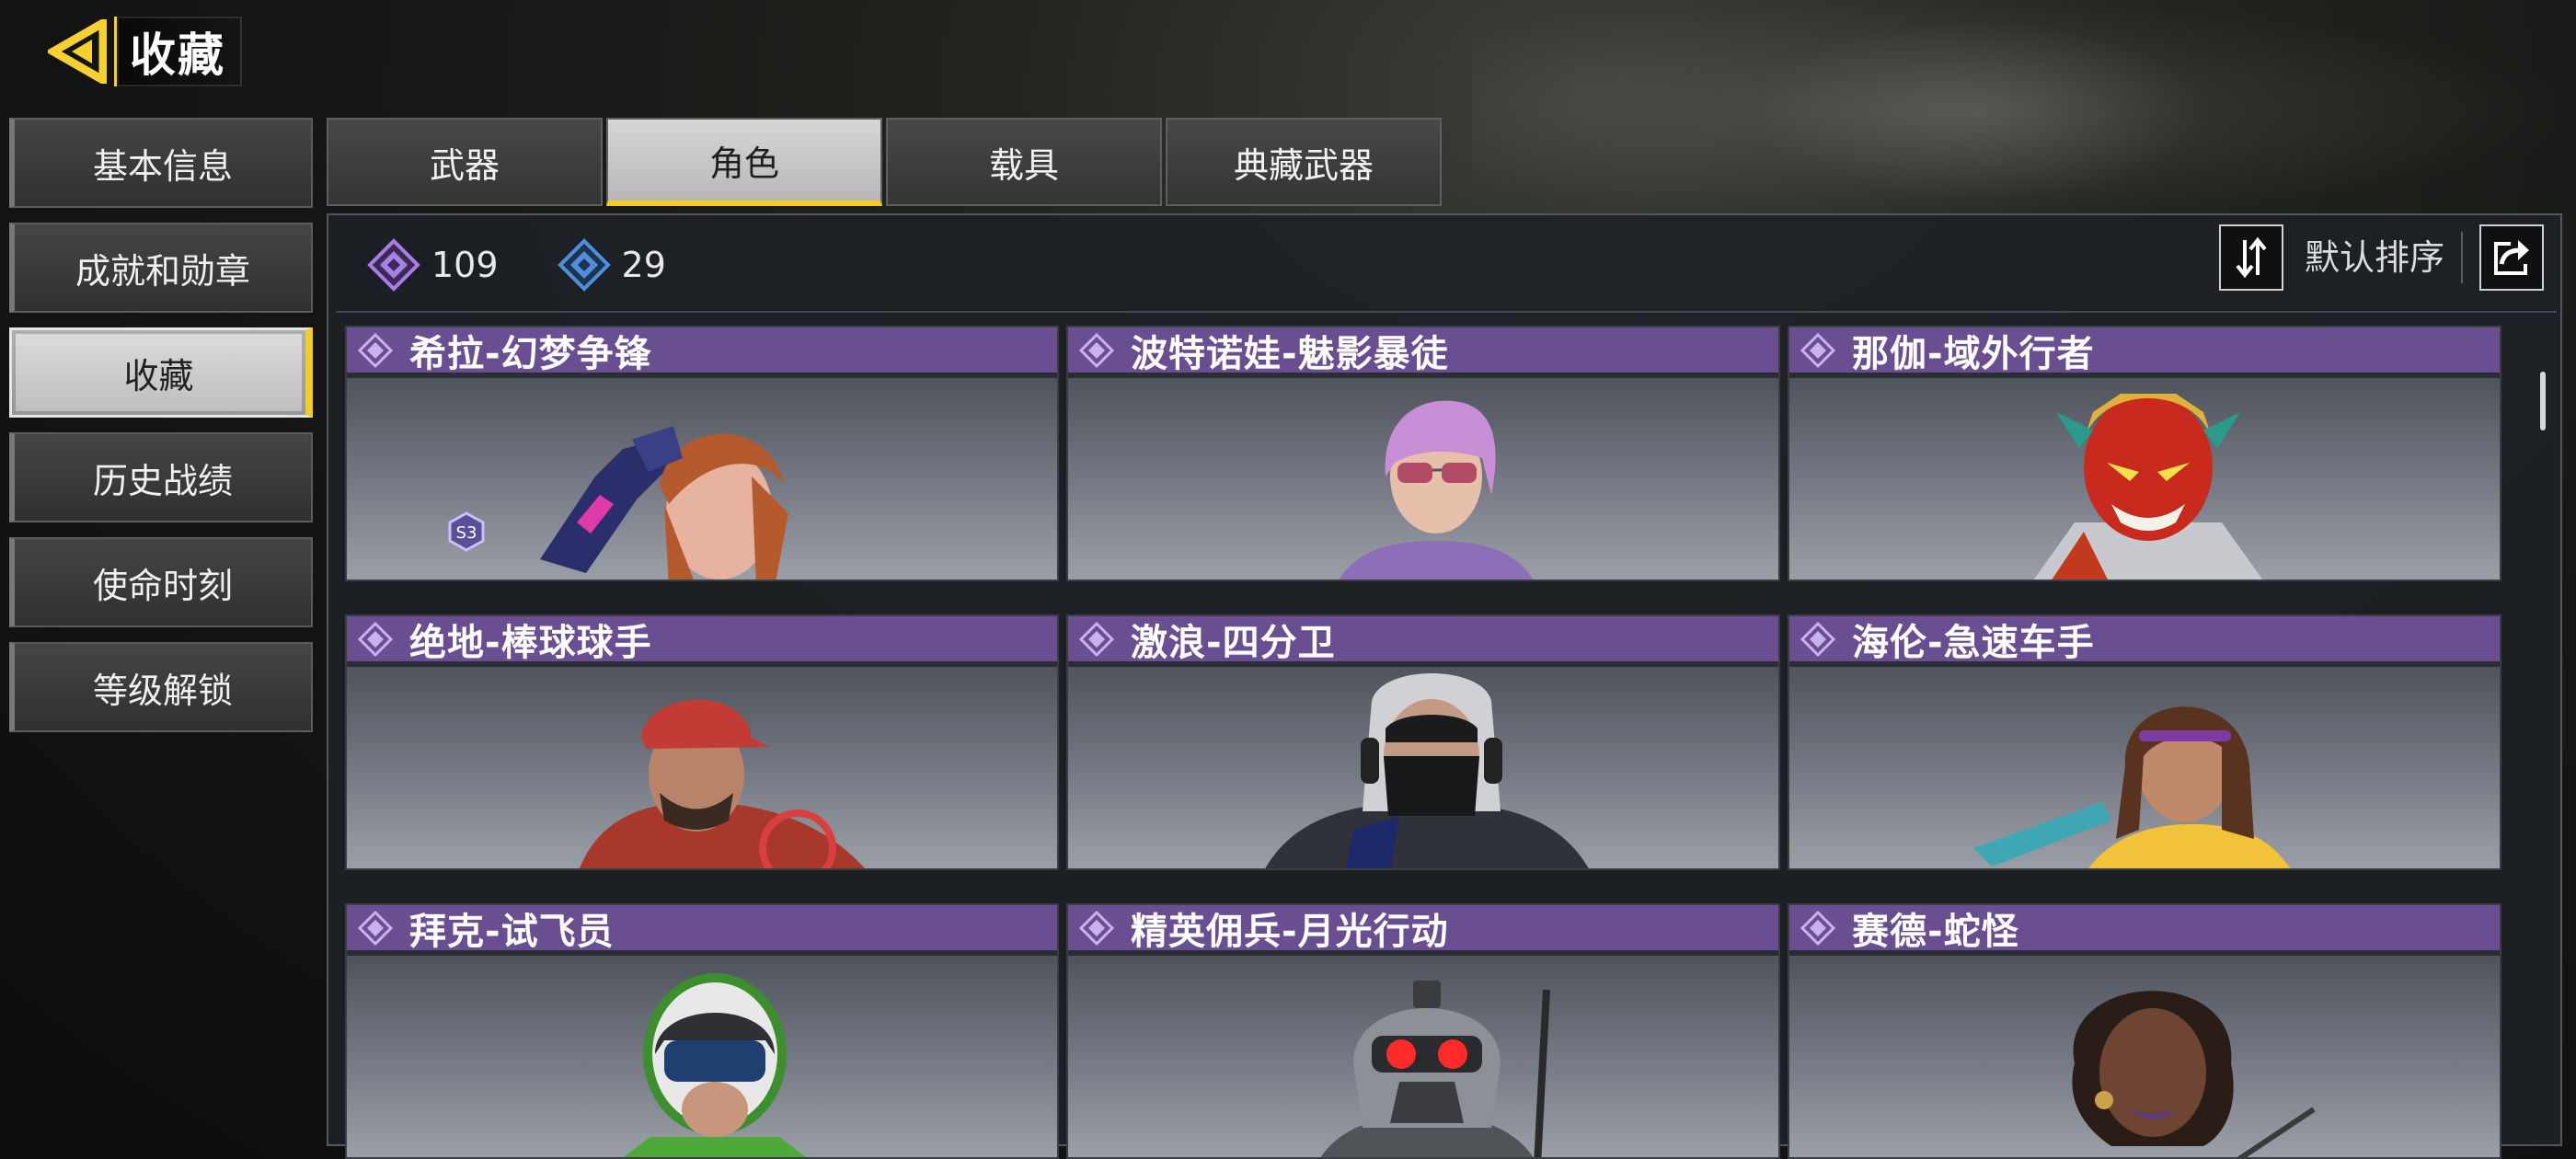 The width and height of the screenshot is (2576, 1159). What do you see at coordinates (530, 642) in the screenshot?
I see `character-name: 绝地-棒球球手` at bounding box center [530, 642].